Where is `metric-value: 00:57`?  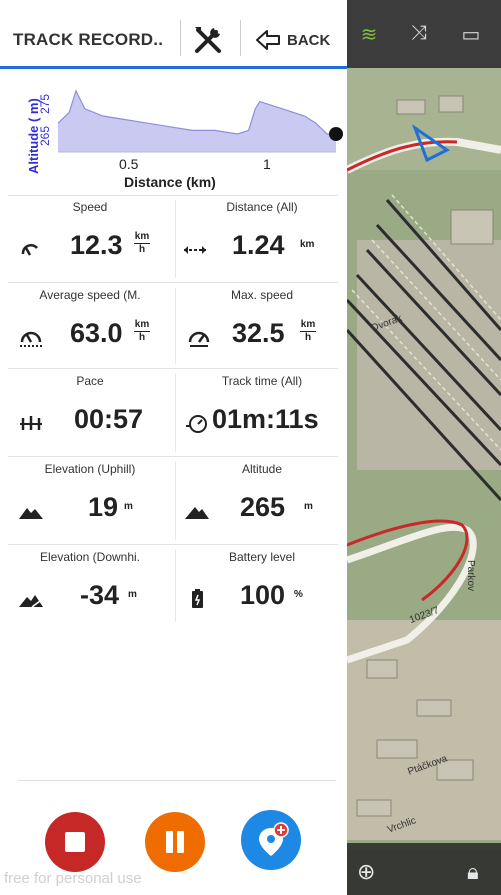
metric-value: 00:57 is located at coordinates (109, 419).